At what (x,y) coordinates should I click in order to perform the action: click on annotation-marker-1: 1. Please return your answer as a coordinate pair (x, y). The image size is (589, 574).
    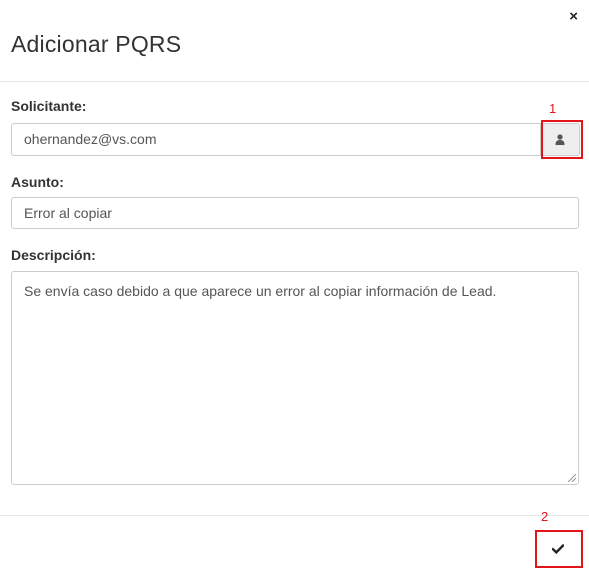
    Looking at the image, I should click on (553, 108).